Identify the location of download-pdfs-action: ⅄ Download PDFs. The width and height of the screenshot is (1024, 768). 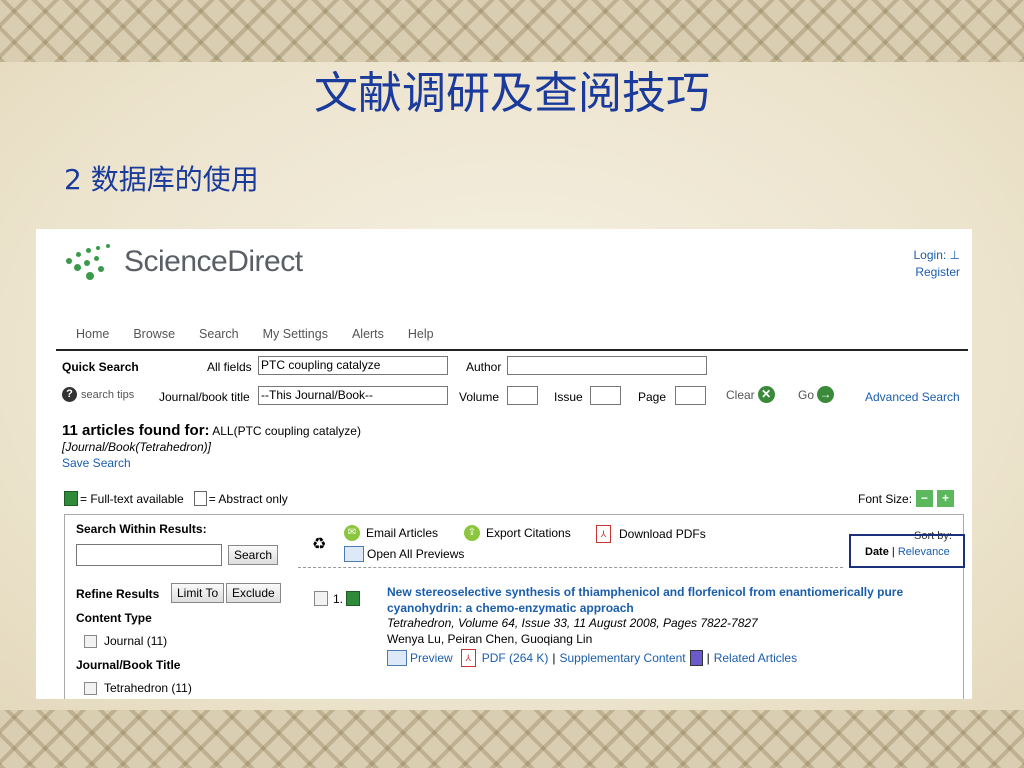
(651, 534).